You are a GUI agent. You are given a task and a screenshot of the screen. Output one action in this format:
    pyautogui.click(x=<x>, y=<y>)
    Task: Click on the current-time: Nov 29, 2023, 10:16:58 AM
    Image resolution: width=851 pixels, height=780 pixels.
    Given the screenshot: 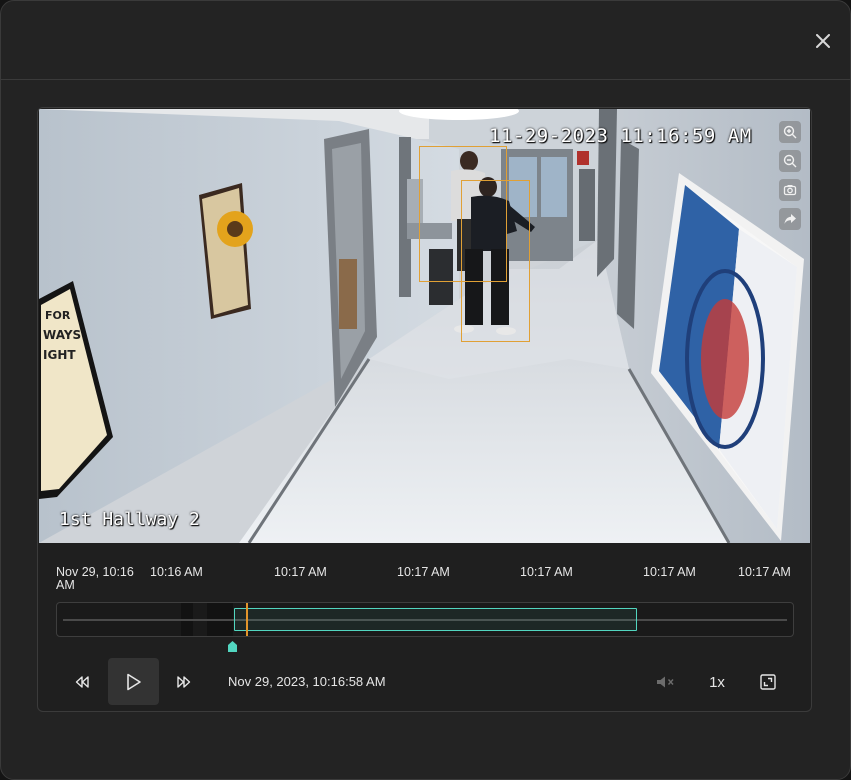 What is the action you would take?
    pyautogui.click(x=307, y=681)
    